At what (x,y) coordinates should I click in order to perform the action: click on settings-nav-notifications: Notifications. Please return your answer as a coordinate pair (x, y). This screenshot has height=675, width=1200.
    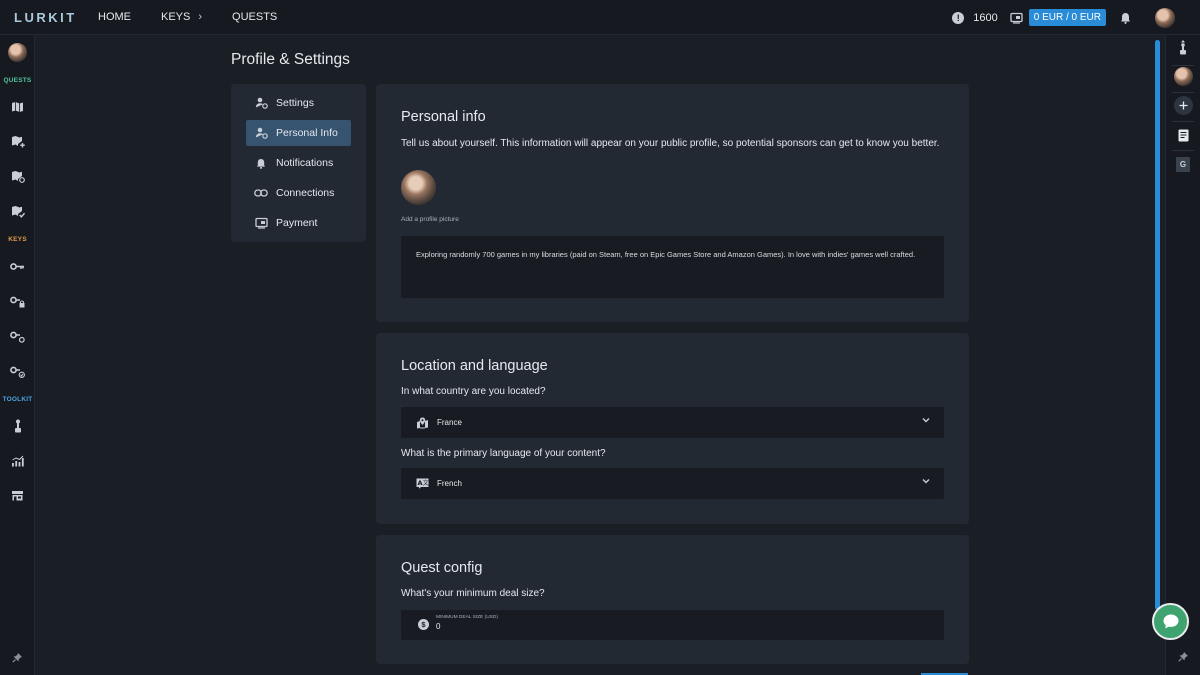
    Looking at the image, I should click on (298, 163).